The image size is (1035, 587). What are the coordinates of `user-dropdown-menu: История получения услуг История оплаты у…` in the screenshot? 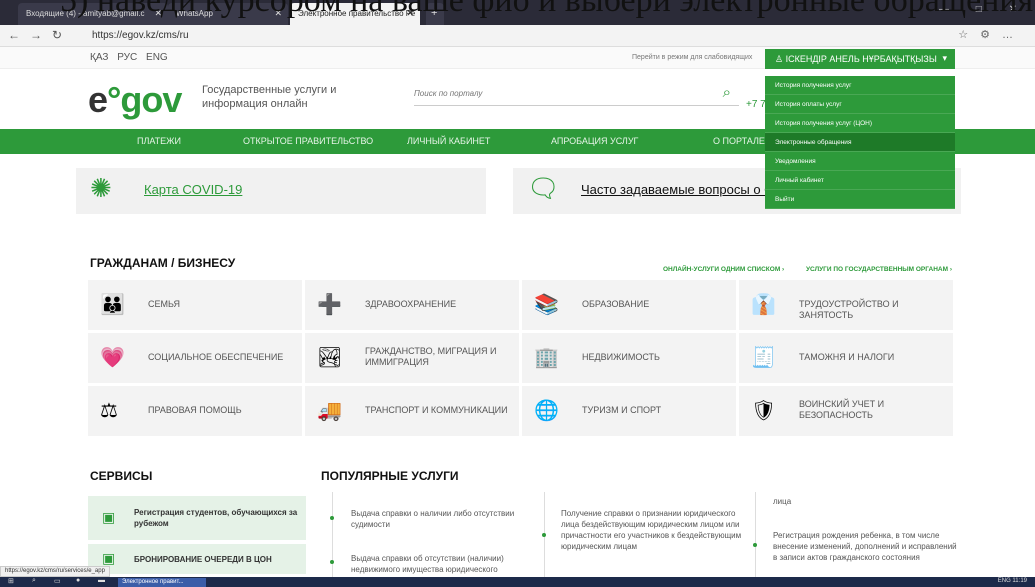 It's located at (860, 142).